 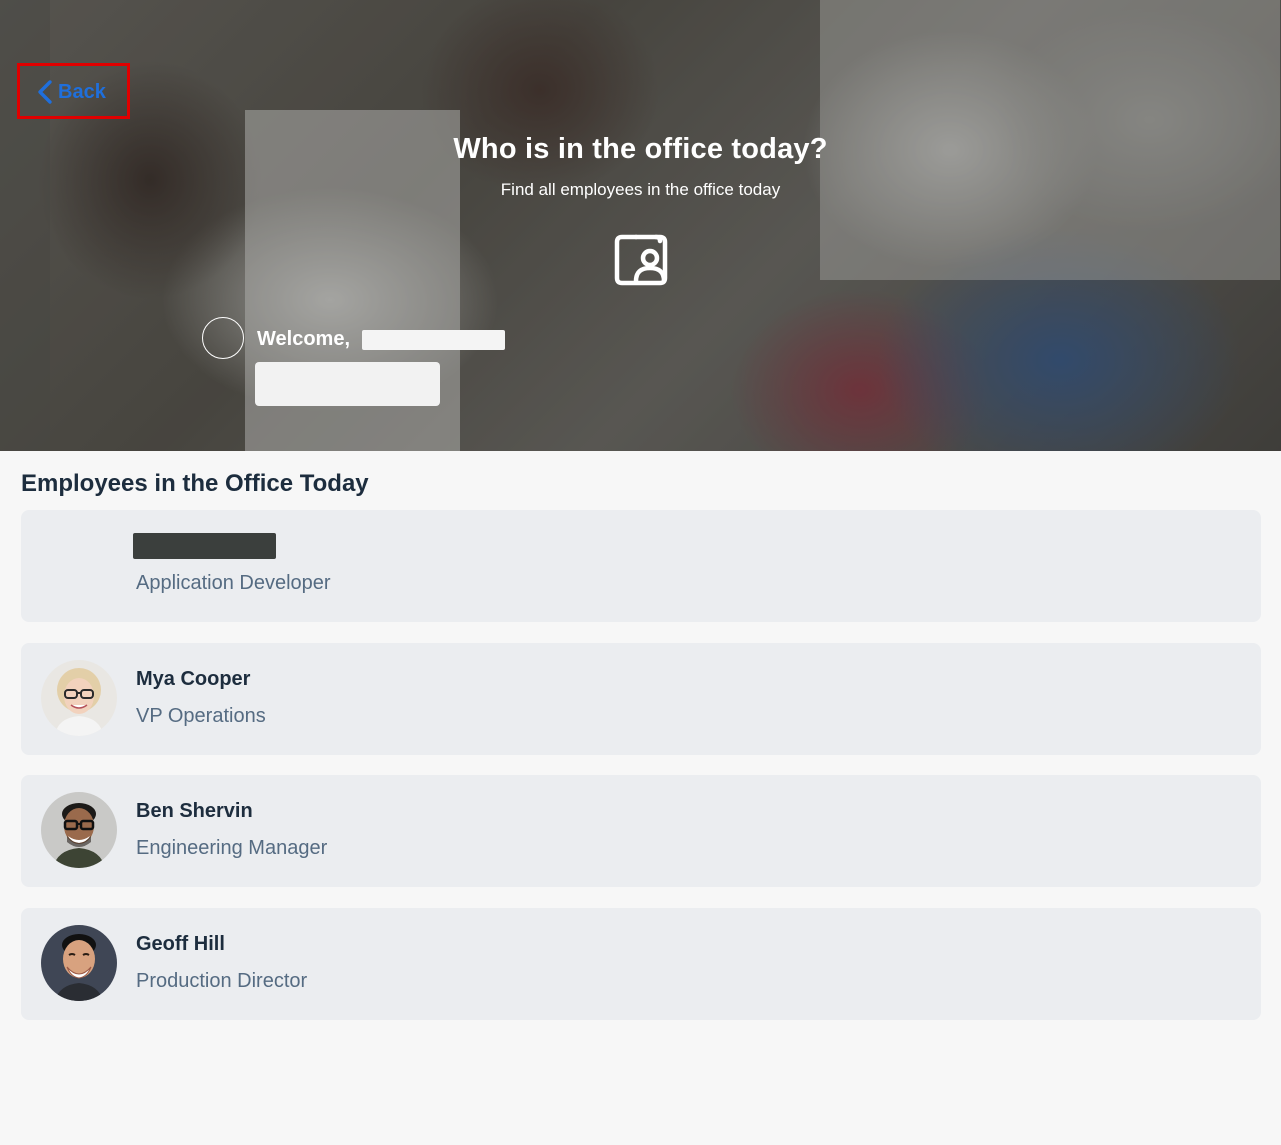 I want to click on back-button: Back, so click(x=71, y=92).